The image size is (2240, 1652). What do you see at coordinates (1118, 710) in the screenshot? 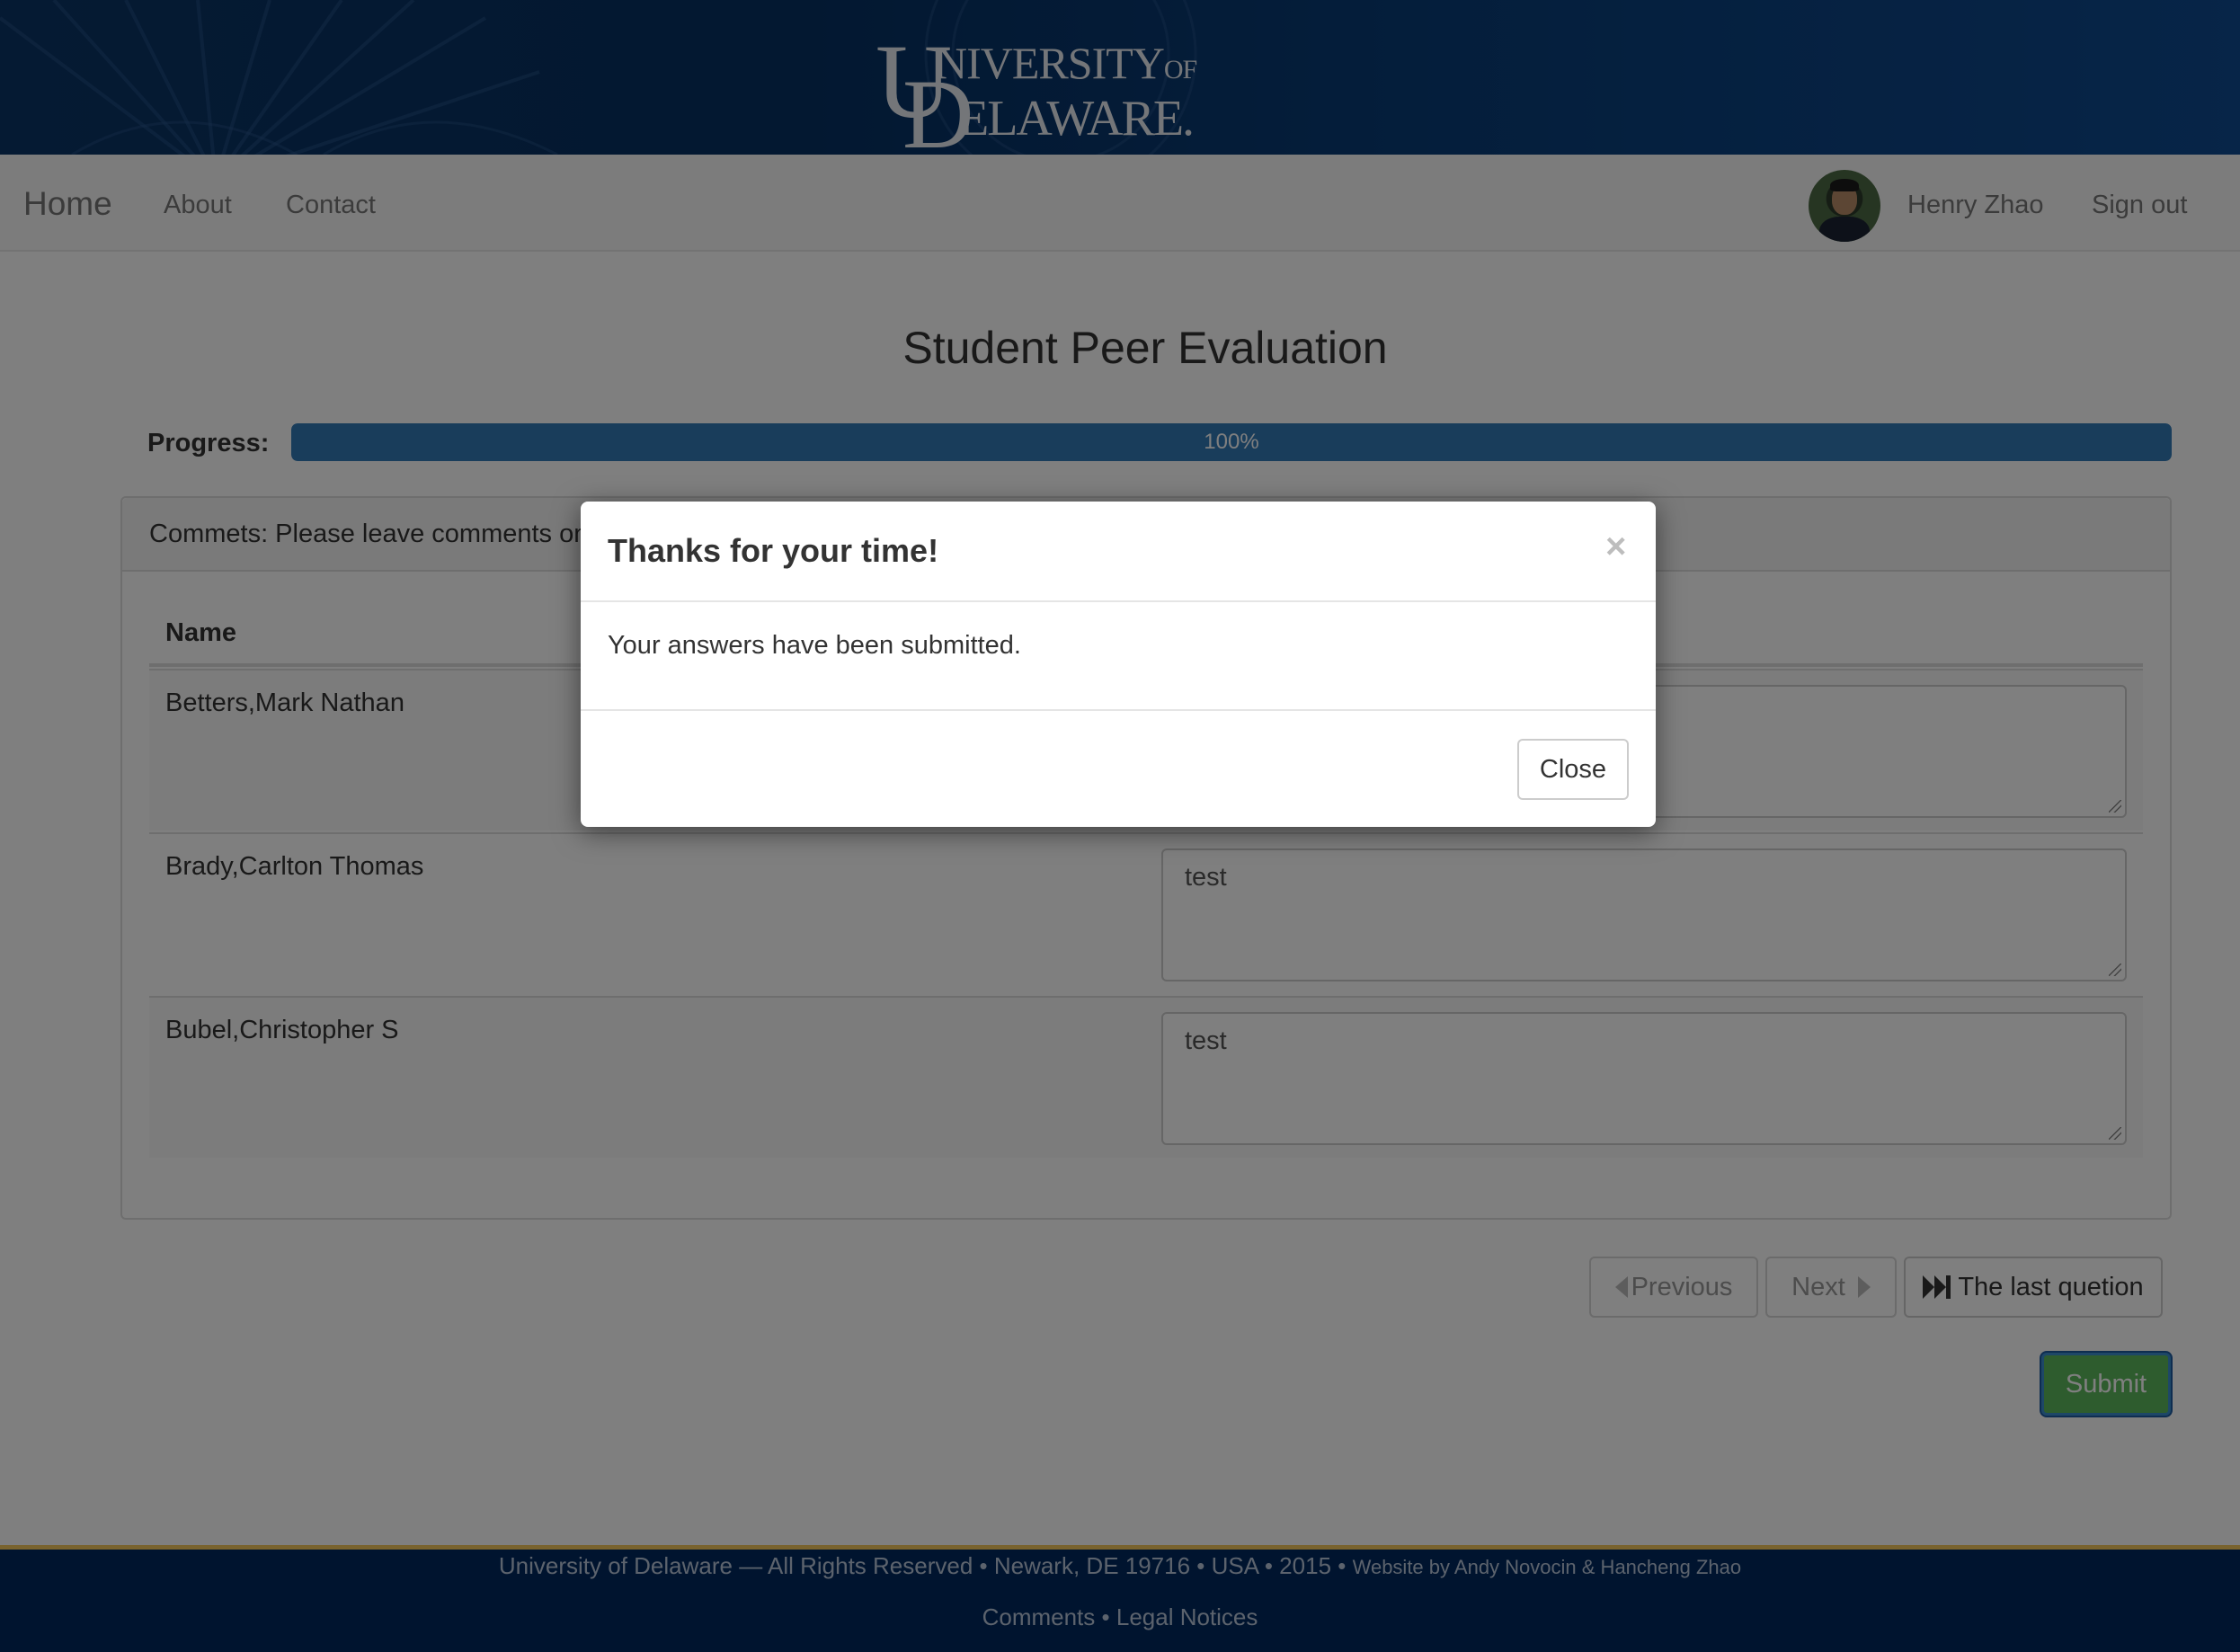
I see `modal-footer-divider` at bounding box center [1118, 710].